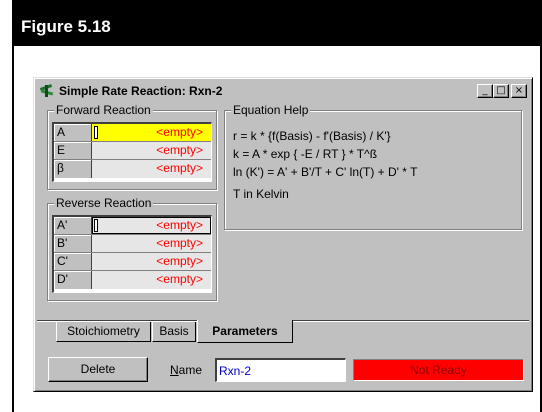 This screenshot has width=542, height=412. I want to click on reverse-row-d-prime: D' <empty>, so click(132, 280).